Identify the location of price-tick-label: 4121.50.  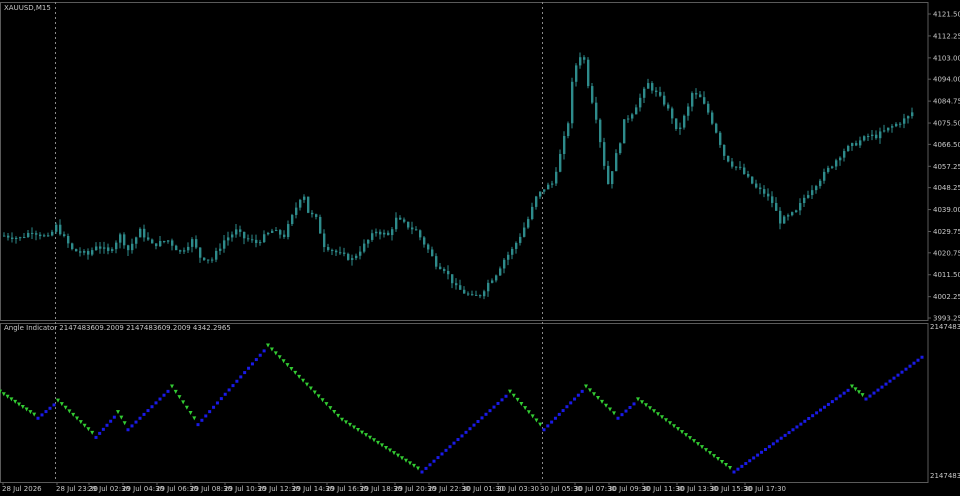
(946, 15).